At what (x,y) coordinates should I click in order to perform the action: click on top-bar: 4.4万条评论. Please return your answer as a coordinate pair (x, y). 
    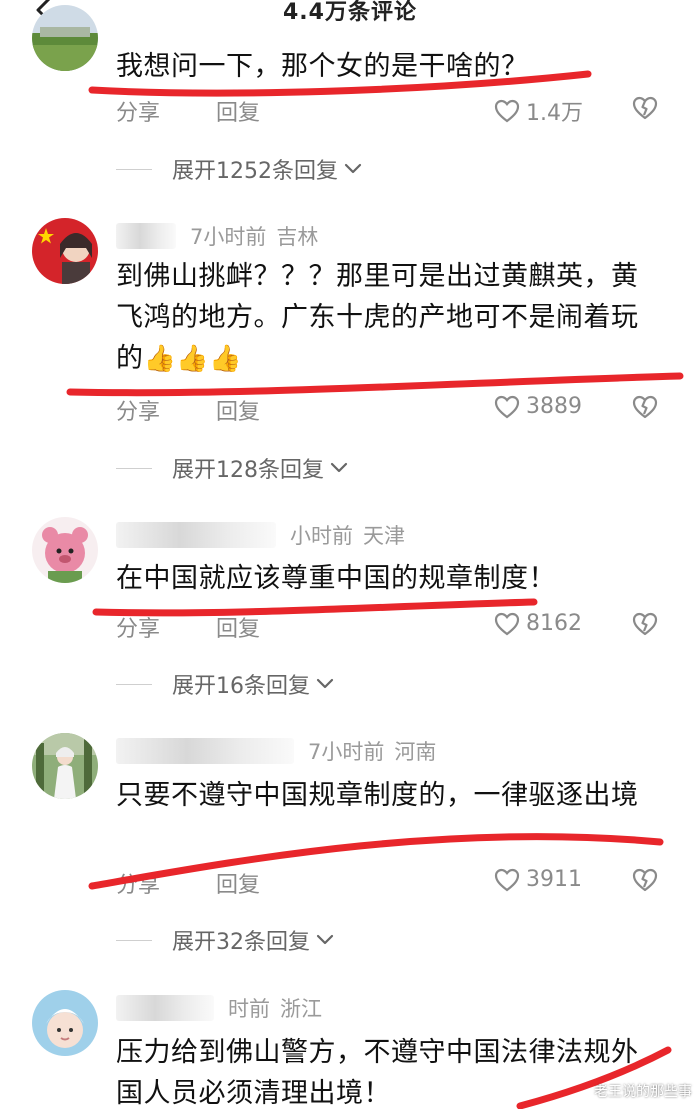
    Looking at the image, I should click on (350, 15).